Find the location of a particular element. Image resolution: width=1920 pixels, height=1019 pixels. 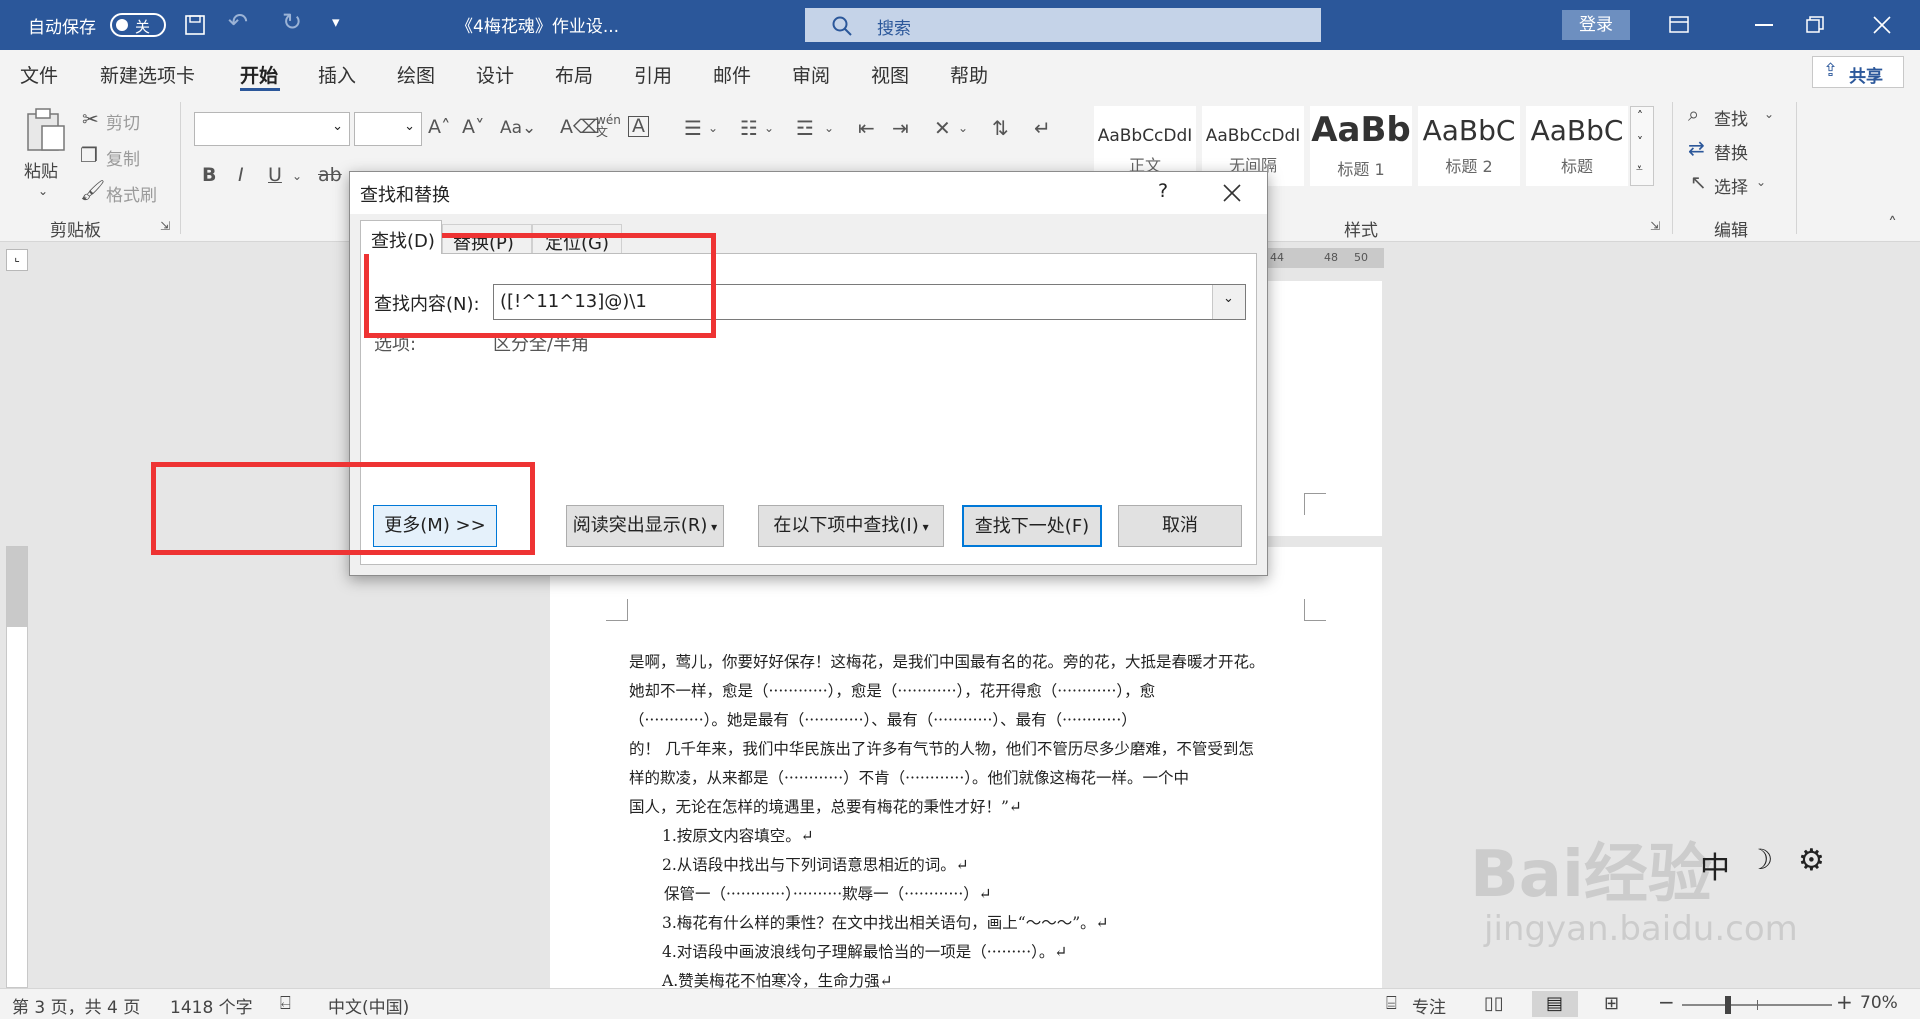

zoom-in-icon: + is located at coordinates (1844, 1002).